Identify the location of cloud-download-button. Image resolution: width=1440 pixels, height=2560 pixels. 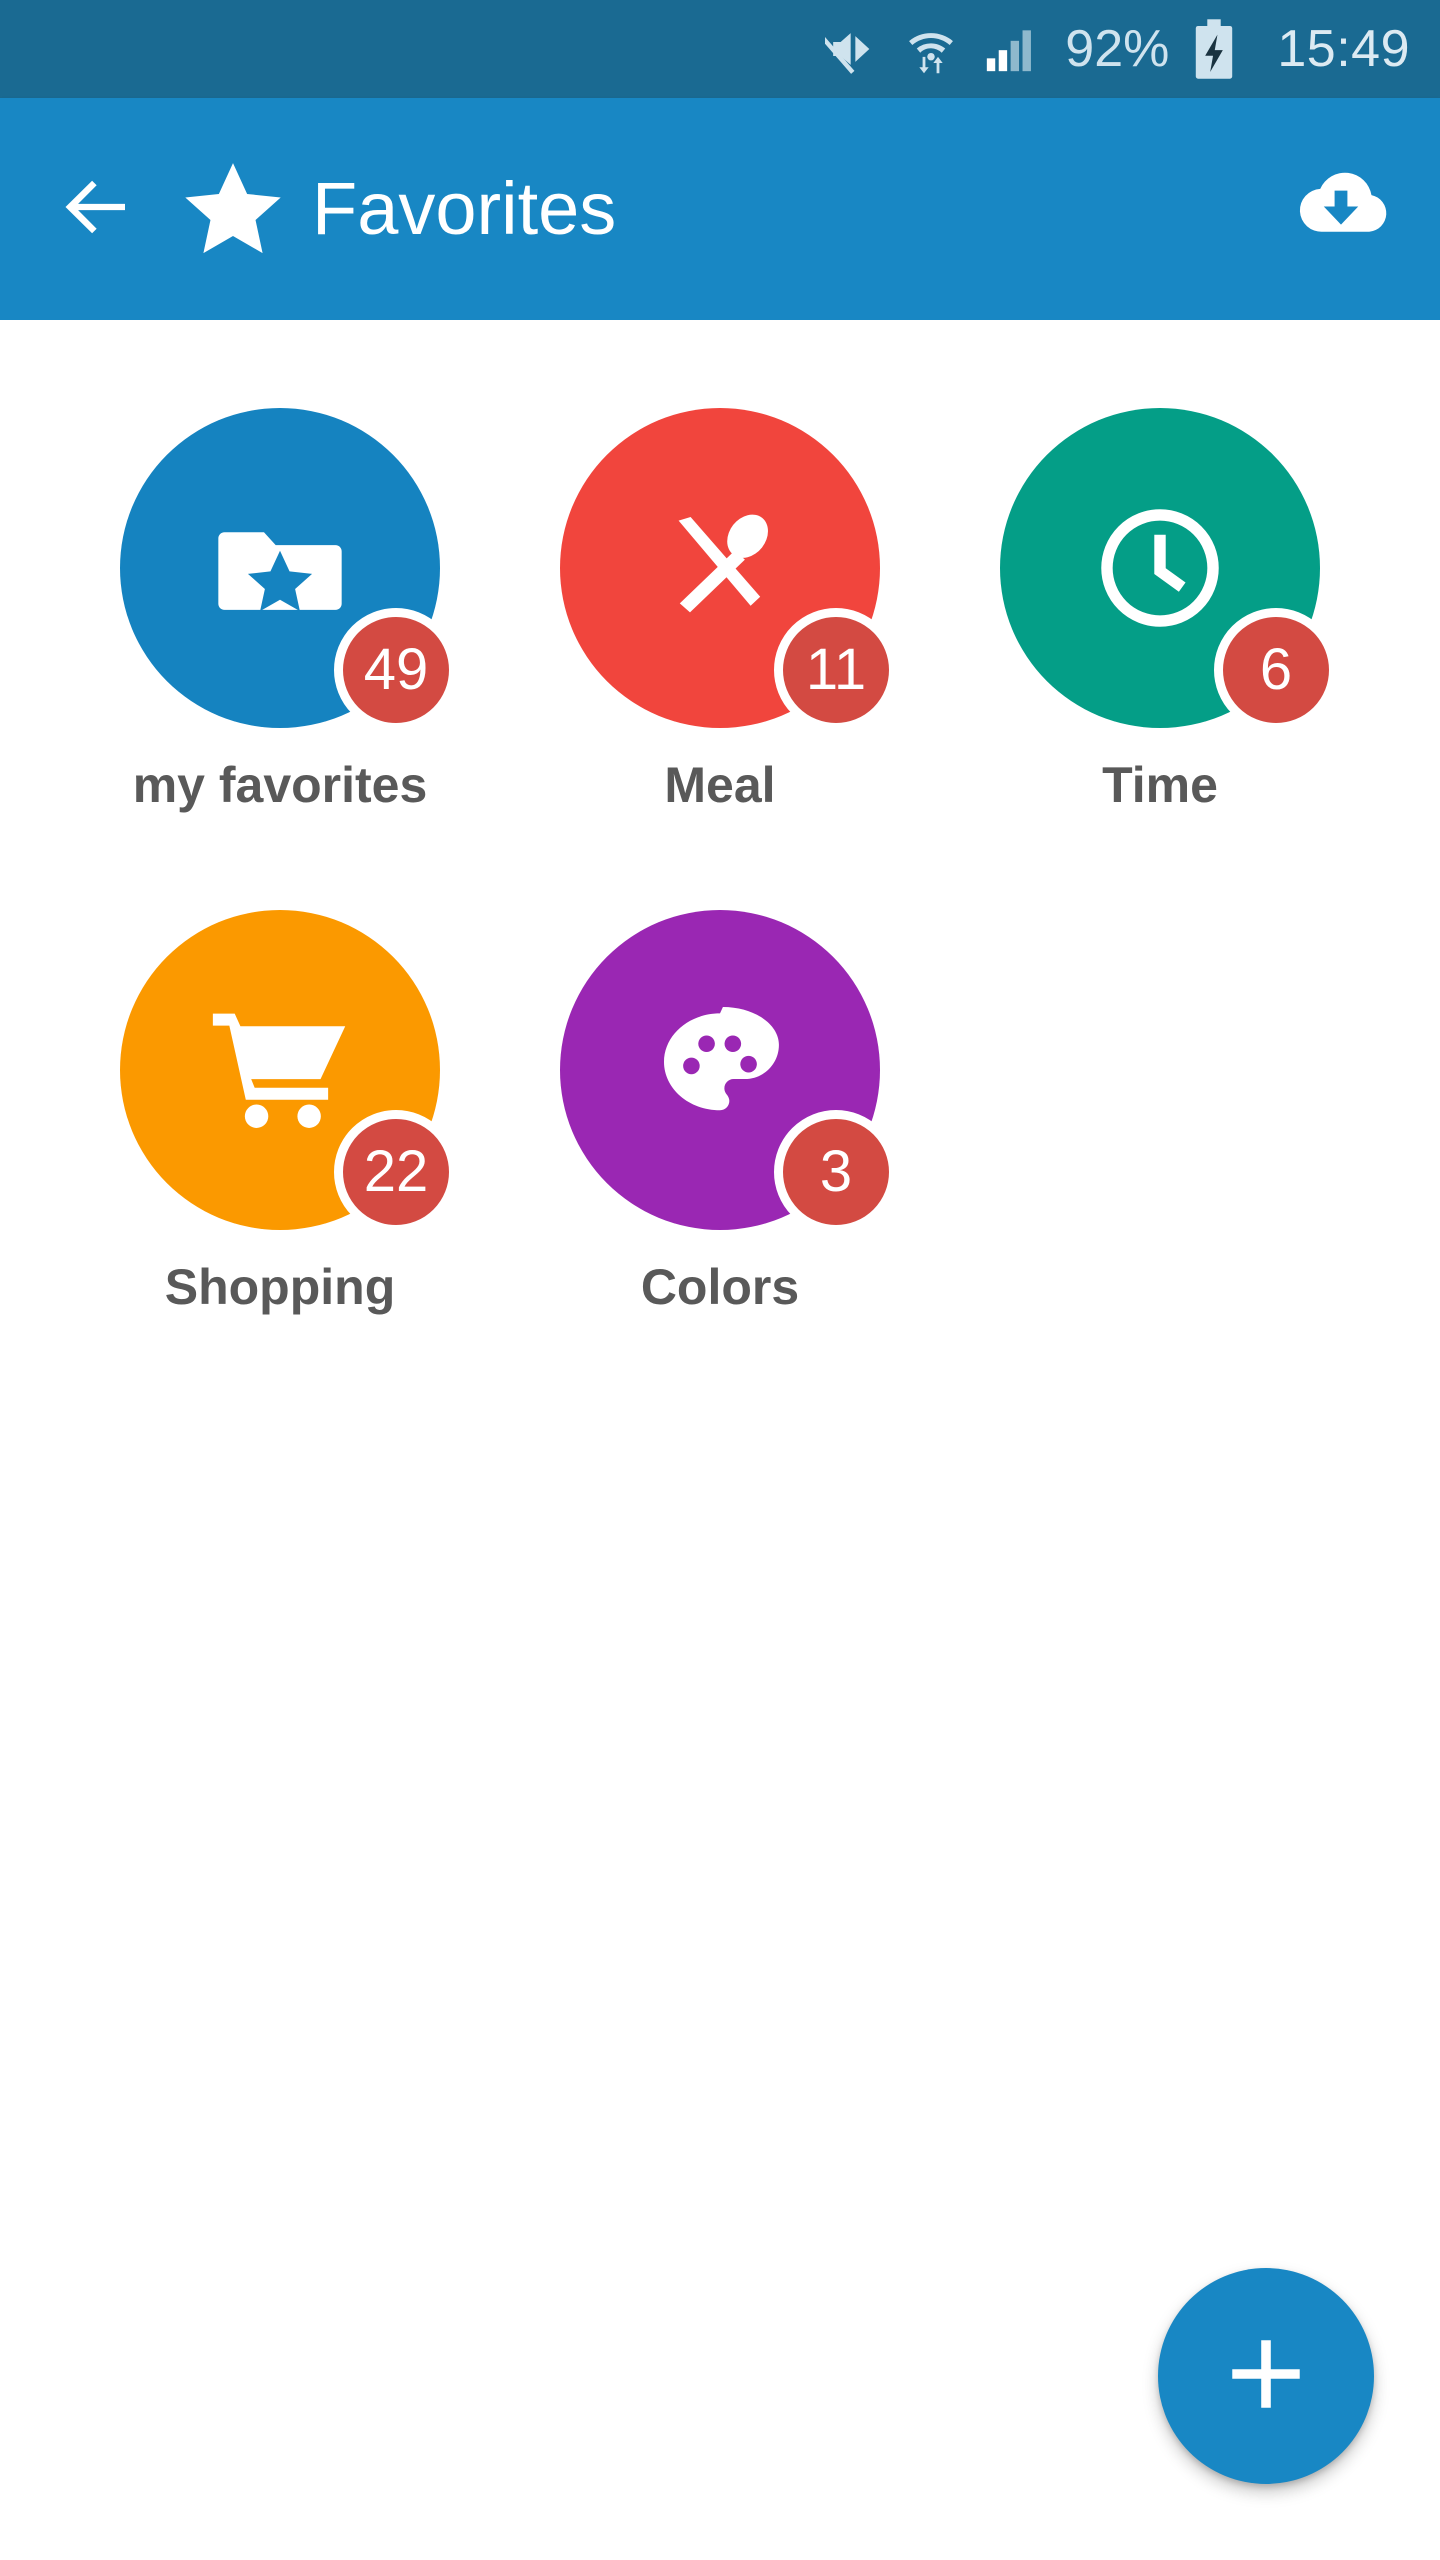
(1341, 209).